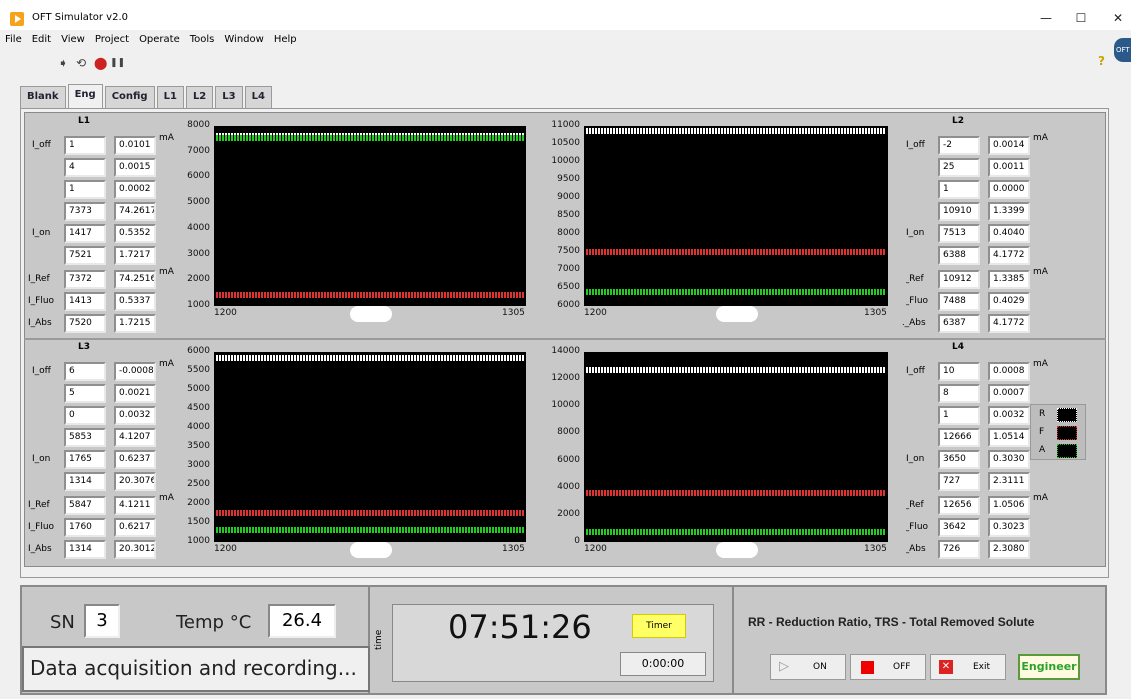  What do you see at coordinates (808, 667) in the screenshot?
I see `on-button: ▷ ON` at bounding box center [808, 667].